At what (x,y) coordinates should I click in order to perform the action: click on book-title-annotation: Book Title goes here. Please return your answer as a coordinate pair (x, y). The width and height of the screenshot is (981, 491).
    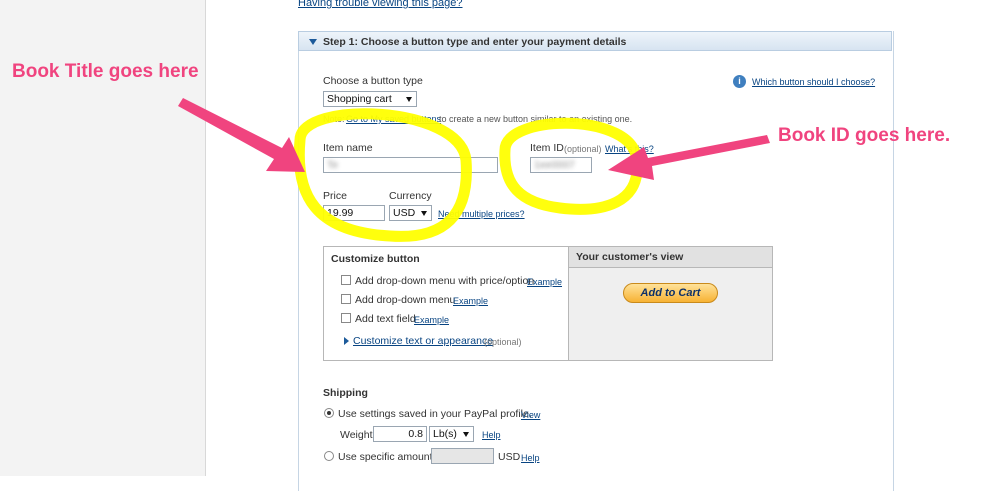
    Looking at the image, I should click on (105, 71).